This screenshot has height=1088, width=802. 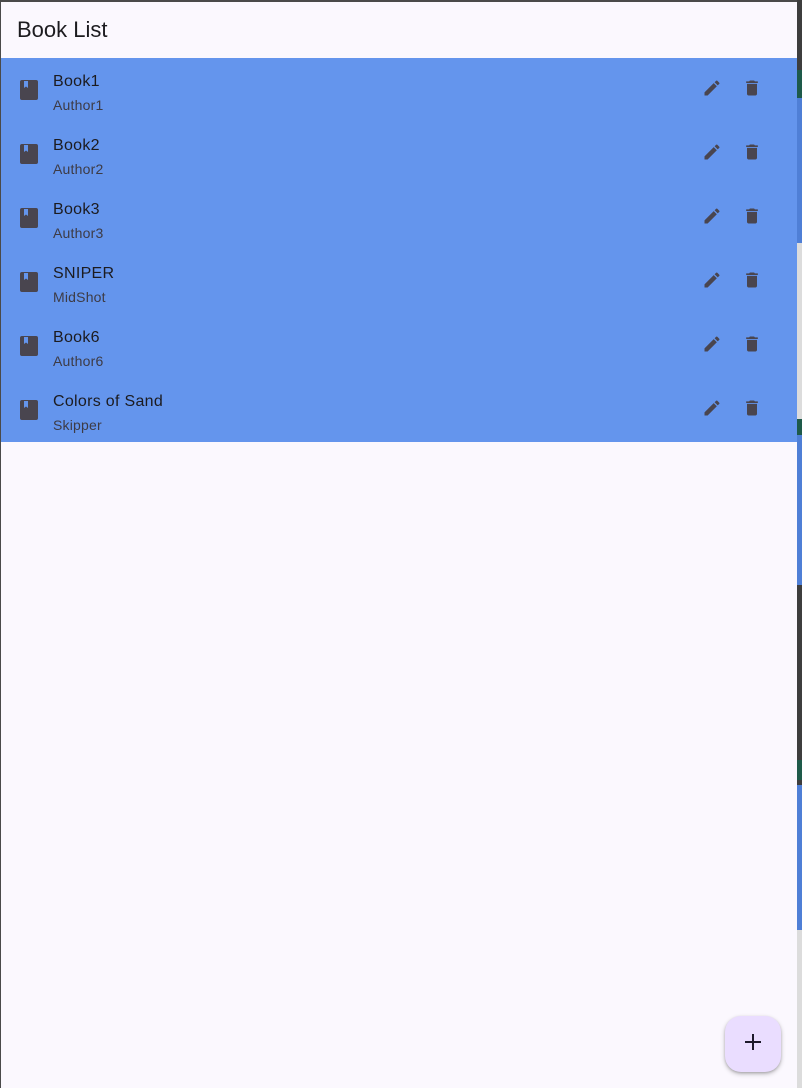 I want to click on background-window-edge, so click(x=799, y=544).